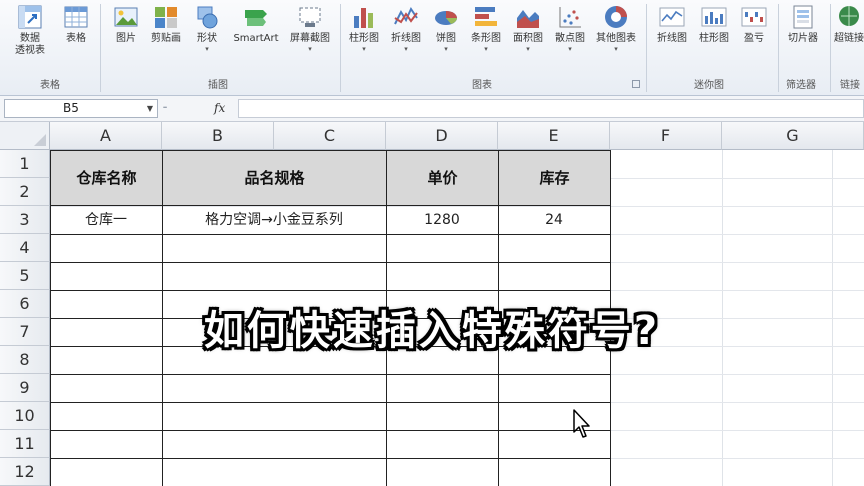 This screenshot has width=864, height=486. Describe the element at coordinates (406, 15) in the screenshot. I see `line-chart-icon` at that location.